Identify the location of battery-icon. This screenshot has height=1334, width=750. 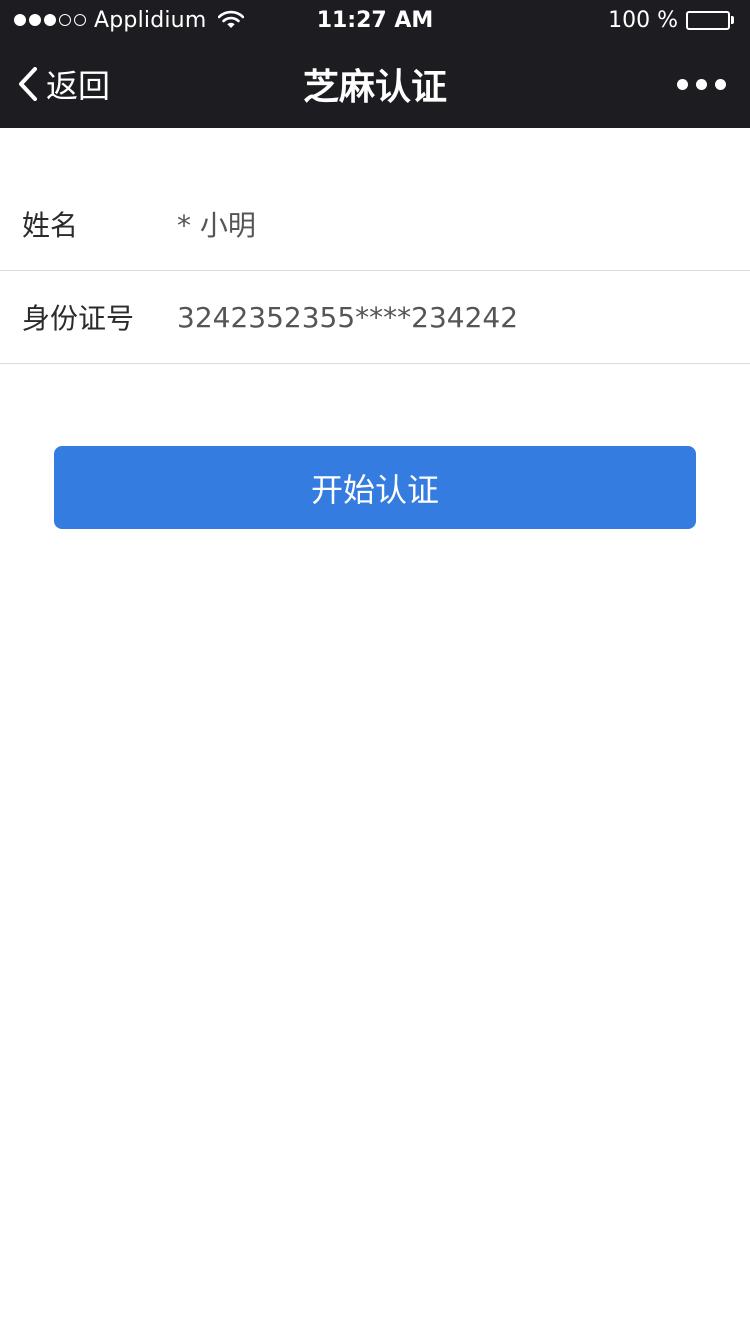
(710, 20).